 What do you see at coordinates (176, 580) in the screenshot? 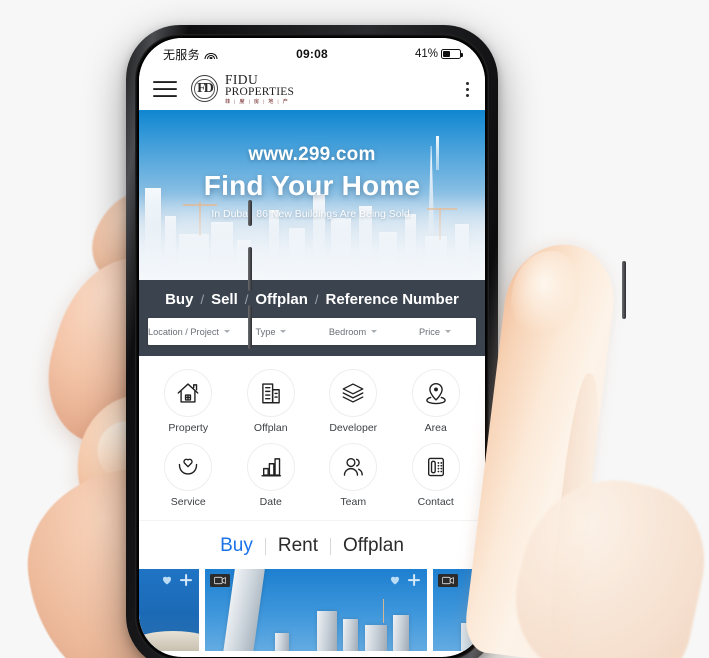
I see `listing-actions` at bounding box center [176, 580].